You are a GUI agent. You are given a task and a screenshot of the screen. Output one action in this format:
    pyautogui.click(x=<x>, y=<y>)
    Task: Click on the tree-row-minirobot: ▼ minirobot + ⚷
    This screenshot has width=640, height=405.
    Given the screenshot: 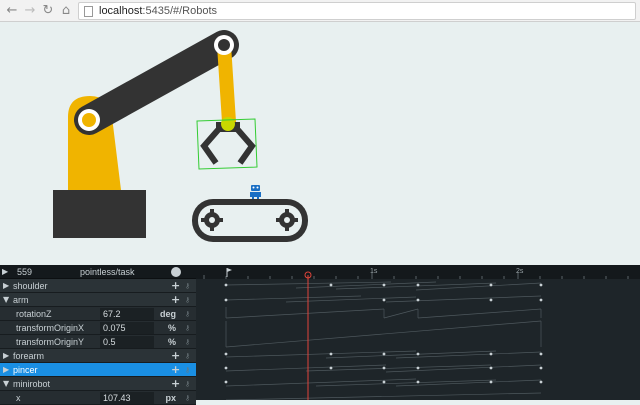 What is the action you would take?
    pyautogui.click(x=98, y=384)
    